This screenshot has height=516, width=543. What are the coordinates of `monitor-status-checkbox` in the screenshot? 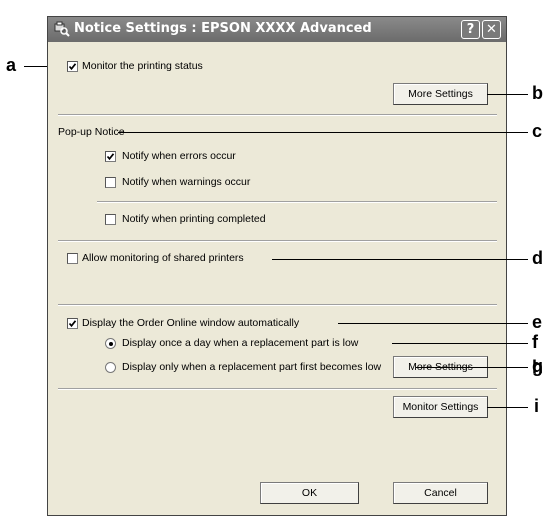 It's located at (72, 66).